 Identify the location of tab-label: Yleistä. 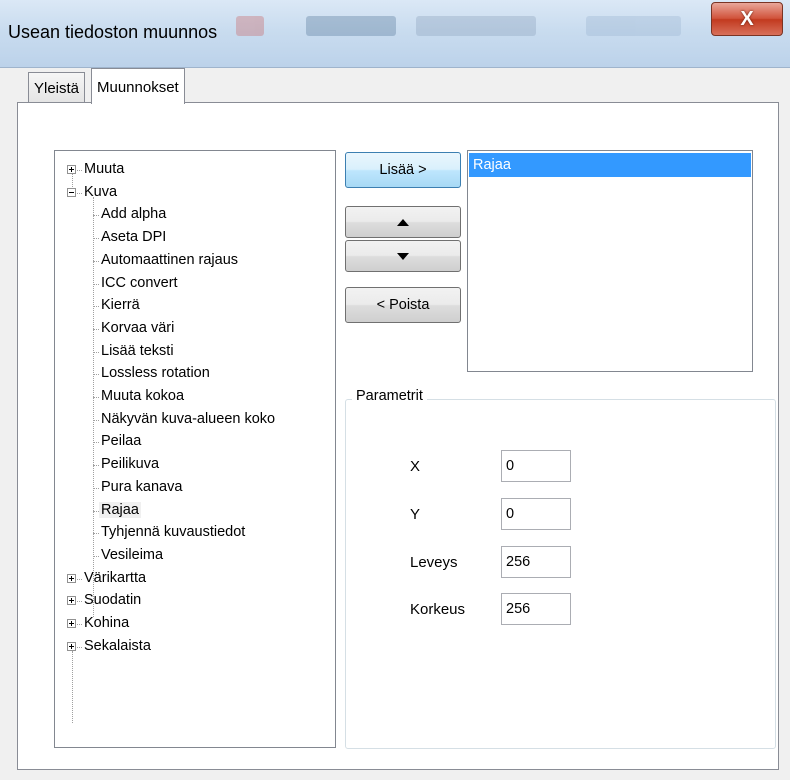
(57, 88).